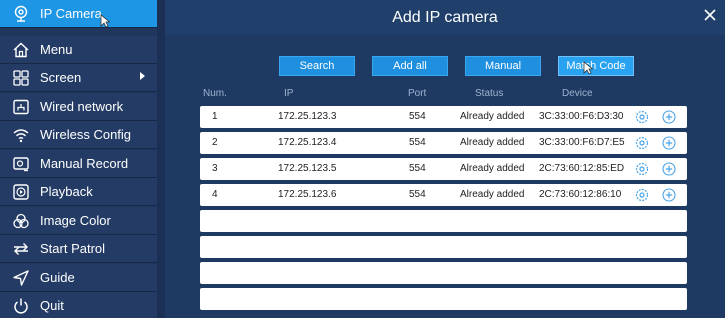 The height and width of the screenshot is (318, 725). What do you see at coordinates (215, 93) in the screenshot?
I see `column-header-num: Num.` at bounding box center [215, 93].